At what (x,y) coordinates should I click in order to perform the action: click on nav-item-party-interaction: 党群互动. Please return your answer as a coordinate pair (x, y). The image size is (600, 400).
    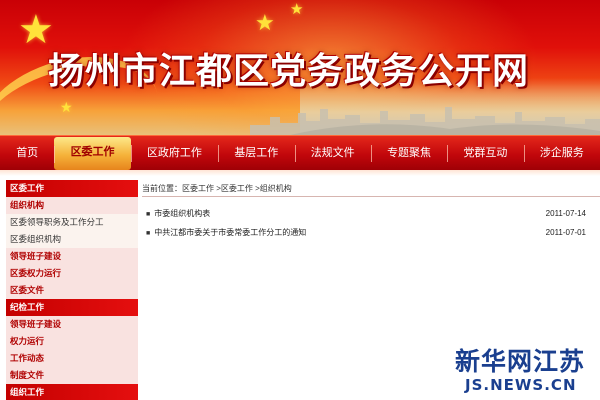
    Looking at the image, I should click on (485, 153).